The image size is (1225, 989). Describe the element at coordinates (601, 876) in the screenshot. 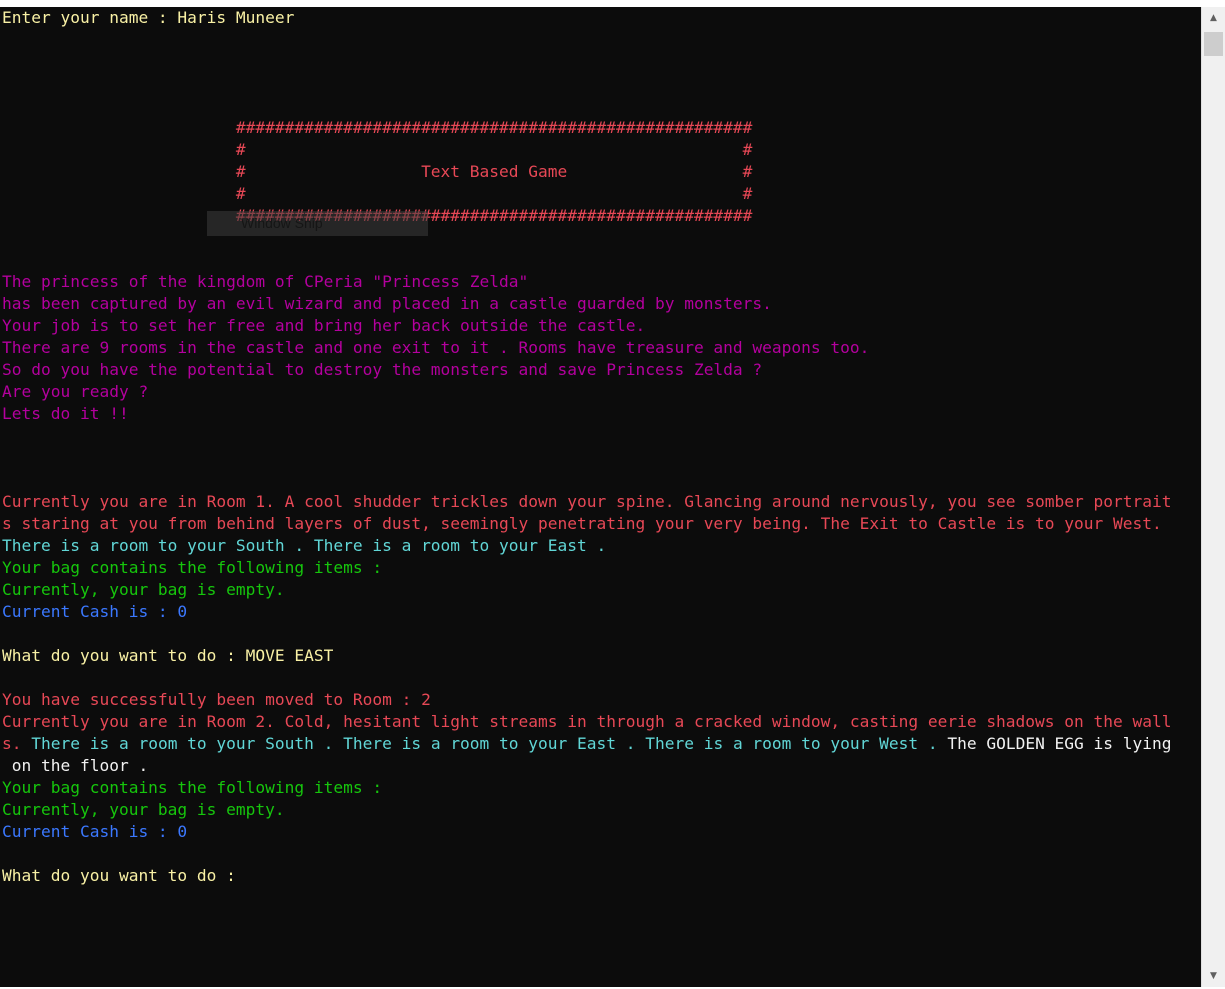

I see `console-line: What do you want to do :` at that location.